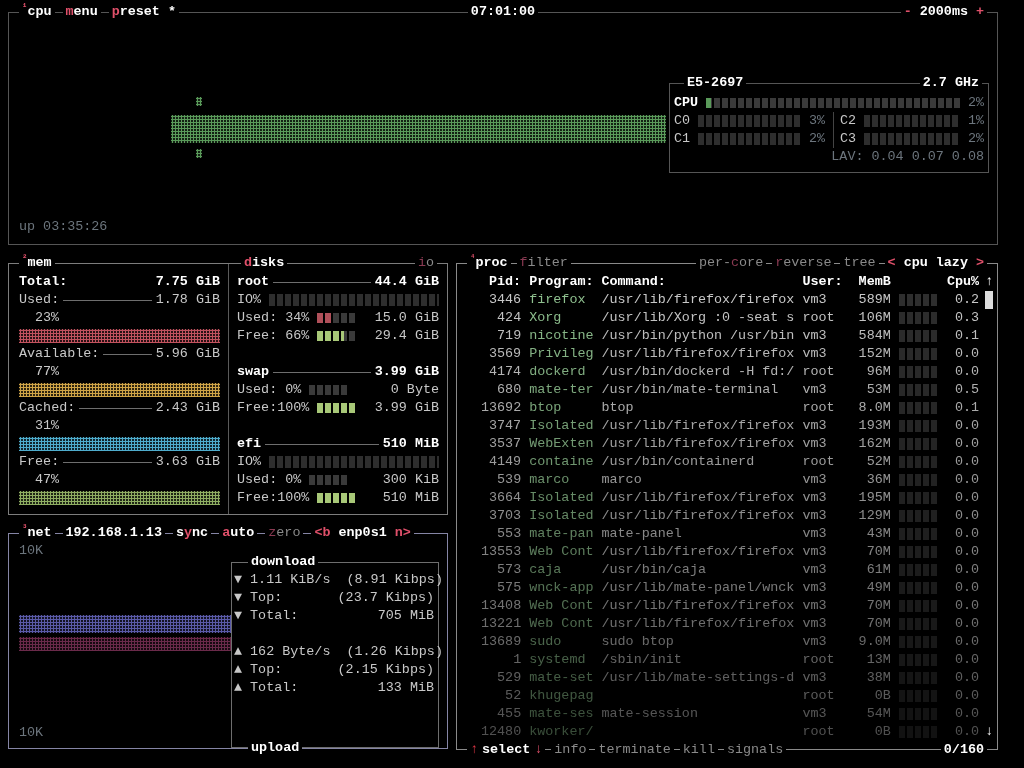 The height and width of the screenshot is (768, 1024). Describe the element at coordinates (143, 12) in the screenshot. I see `option-toggle: preset *` at that location.